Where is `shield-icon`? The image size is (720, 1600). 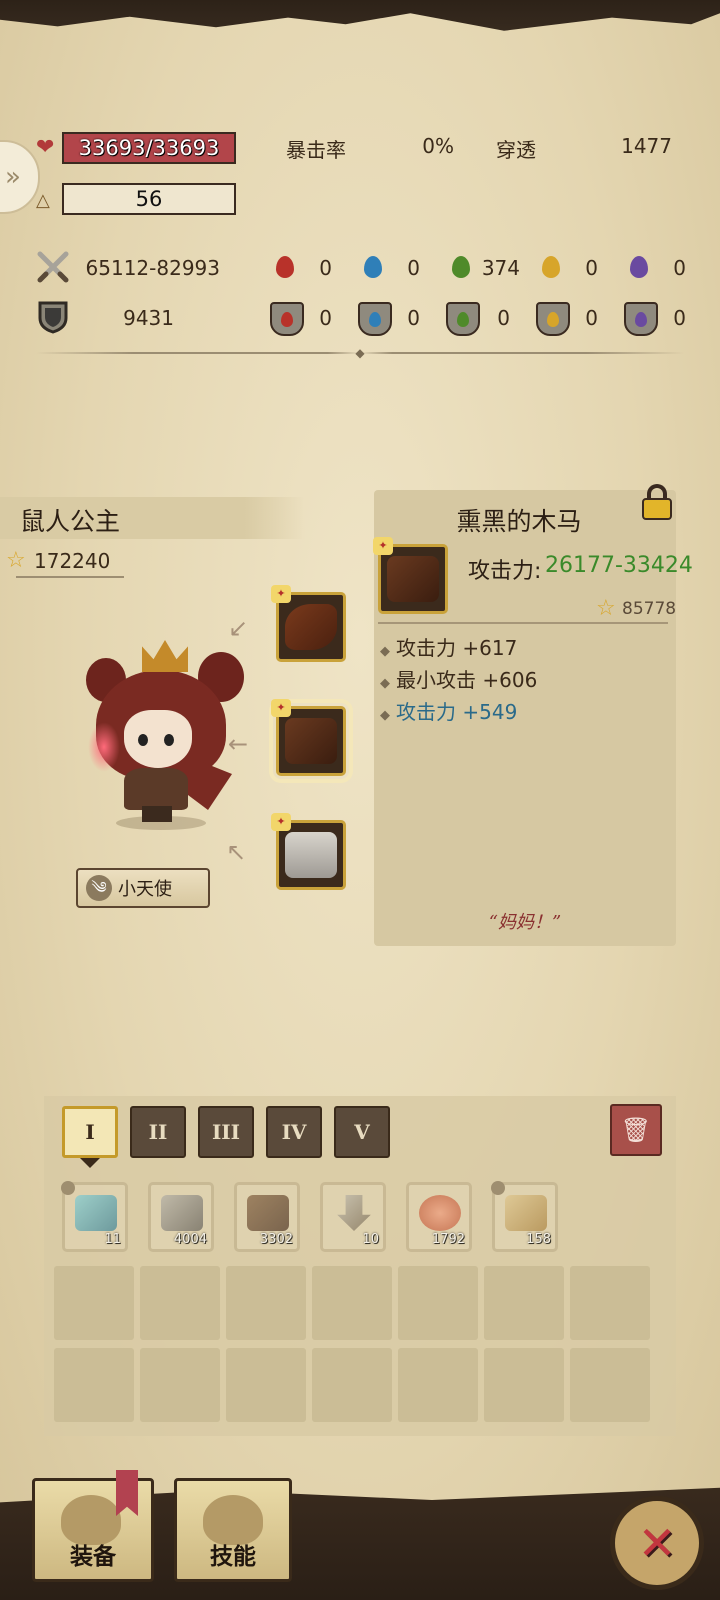 shield-icon is located at coordinates (53, 317).